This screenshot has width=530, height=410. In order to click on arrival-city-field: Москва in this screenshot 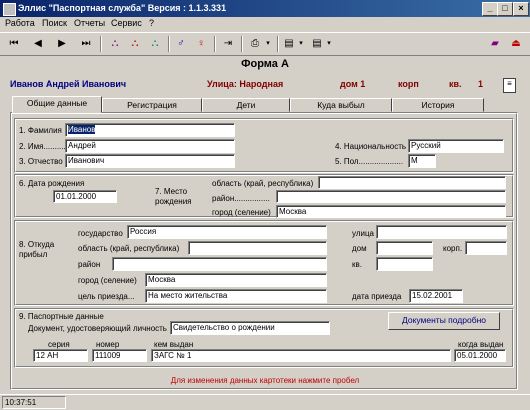, I will do `click(236, 280)`.